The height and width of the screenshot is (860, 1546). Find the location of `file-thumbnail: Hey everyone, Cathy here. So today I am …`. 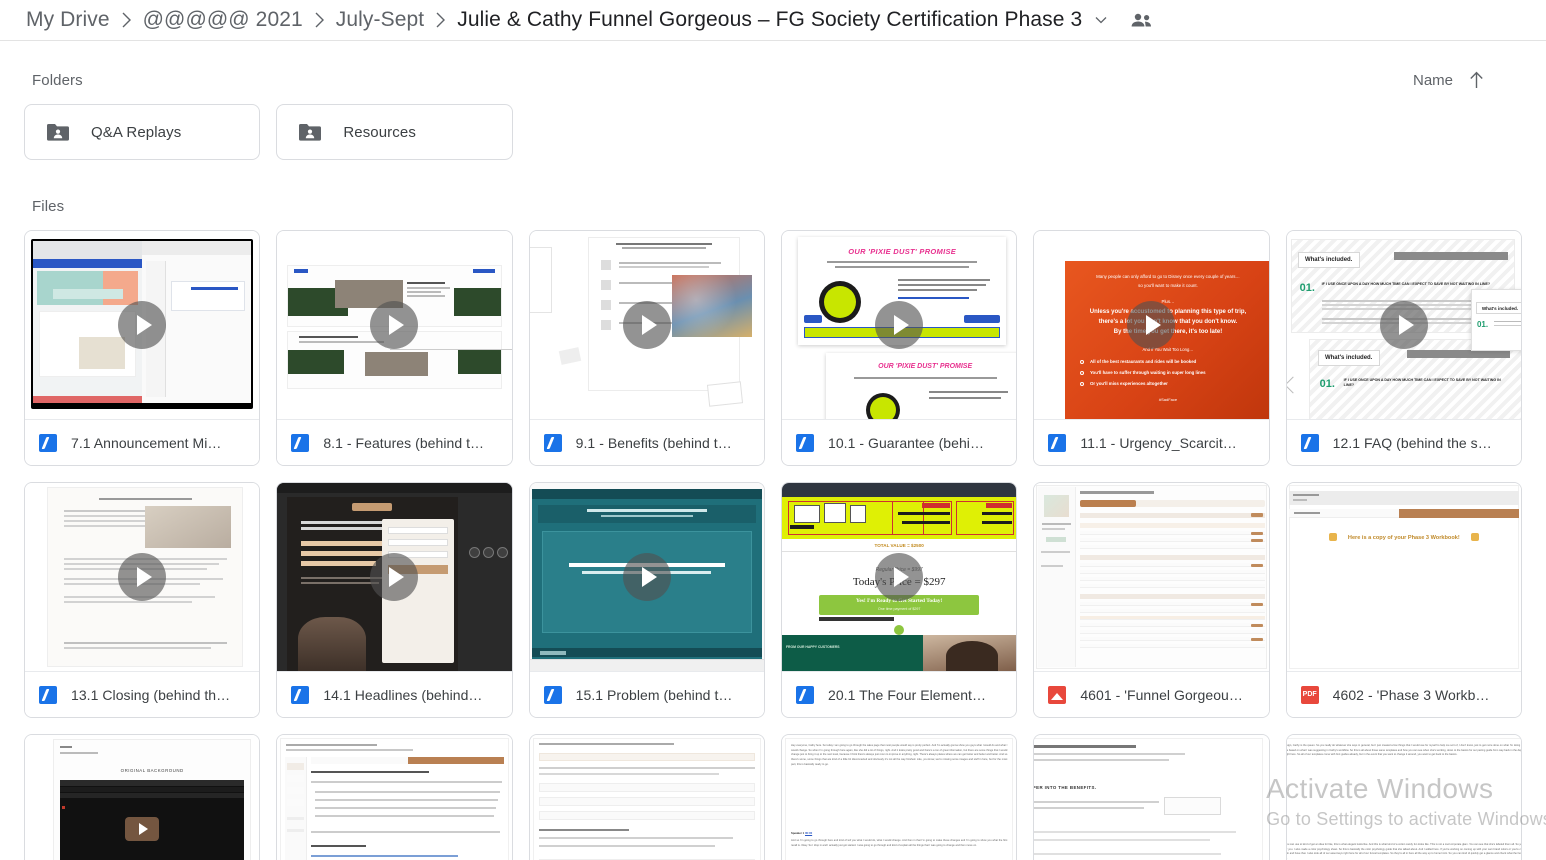

file-thumbnail: Hey everyone, Cathy here. So today I am … is located at coordinates (899, 797).